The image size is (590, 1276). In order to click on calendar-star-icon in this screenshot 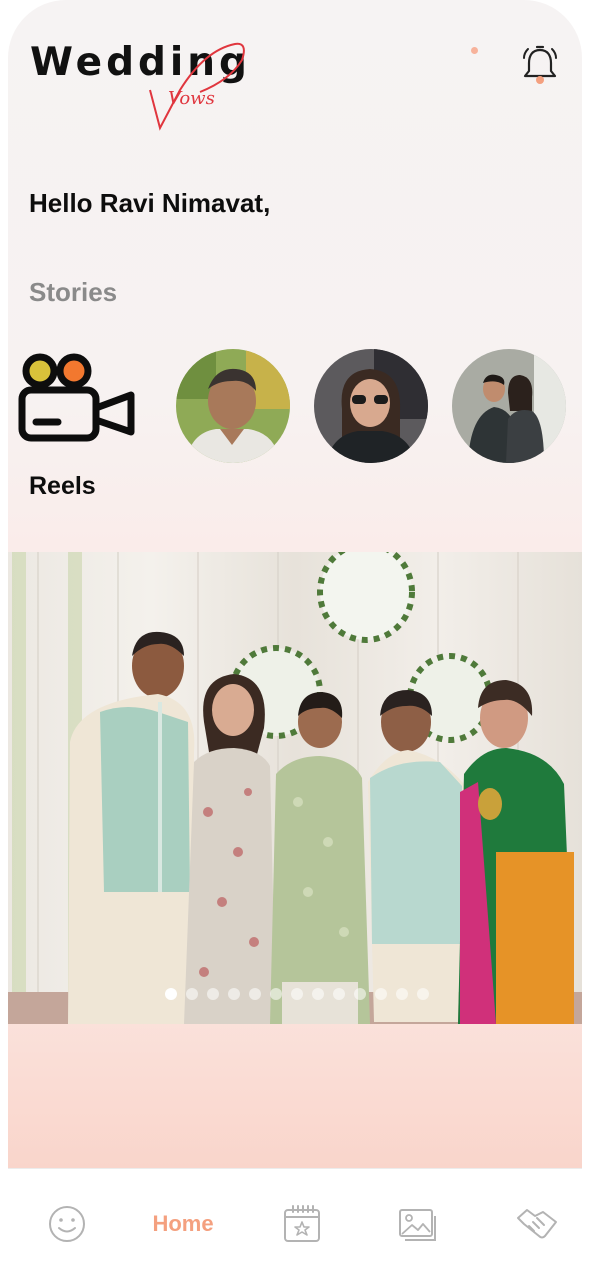, I will do `click(302, 1223)`.